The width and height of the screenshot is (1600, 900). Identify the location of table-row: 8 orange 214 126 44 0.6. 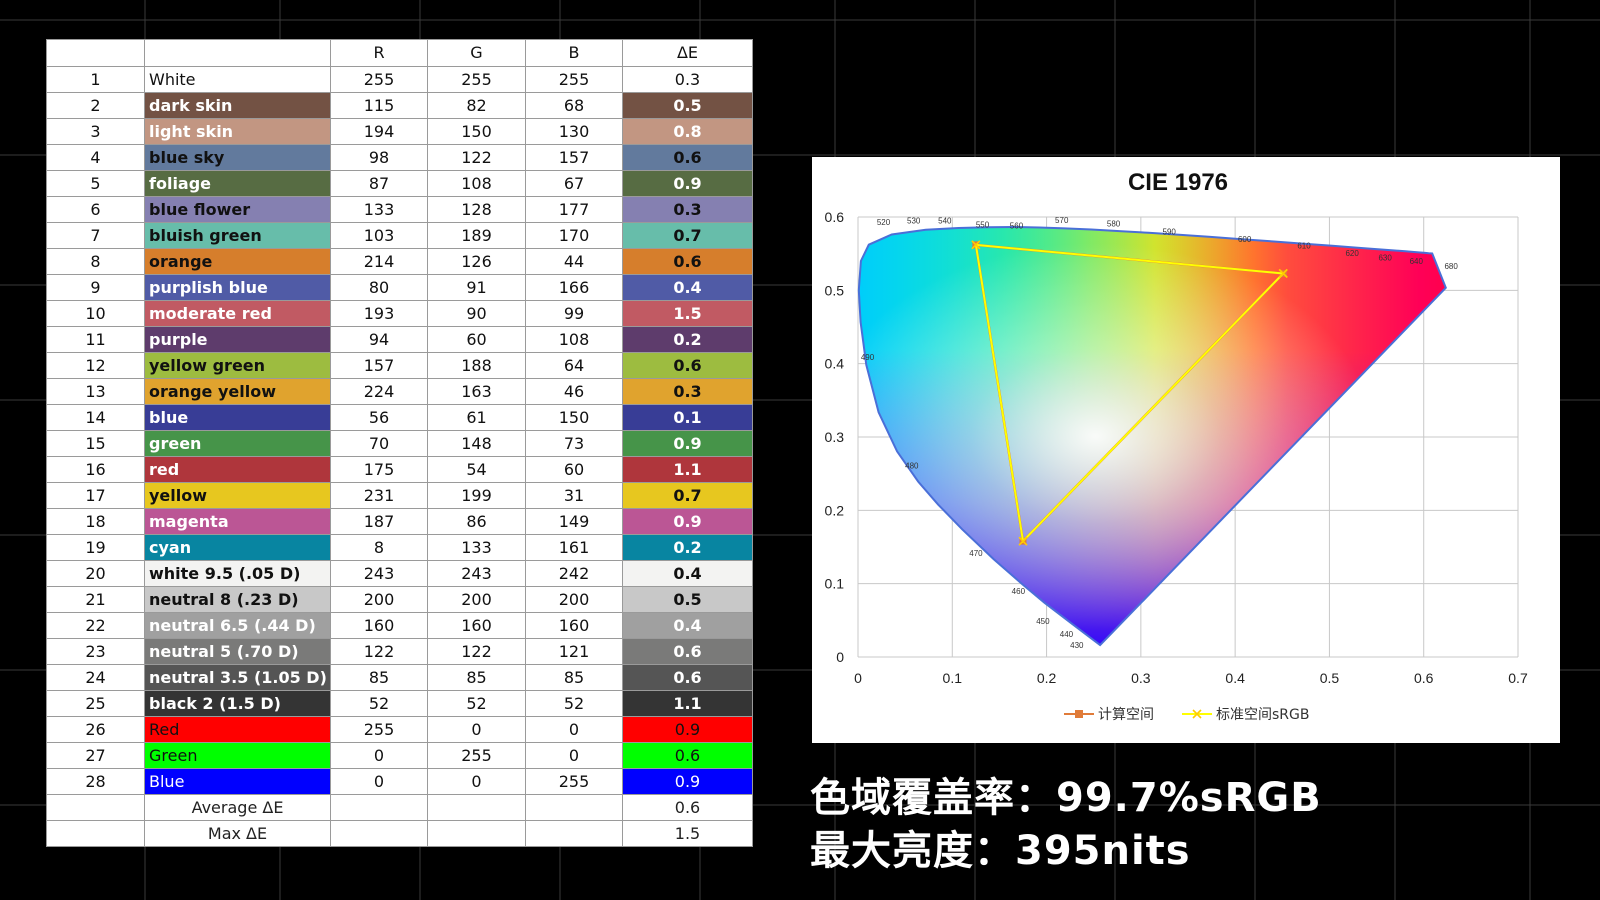
(399, 261).